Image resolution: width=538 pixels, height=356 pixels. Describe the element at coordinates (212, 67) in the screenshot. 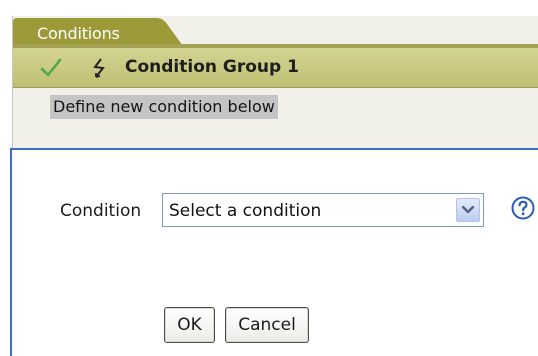

I see `condition-group-title: Condition Group 1` at that location.